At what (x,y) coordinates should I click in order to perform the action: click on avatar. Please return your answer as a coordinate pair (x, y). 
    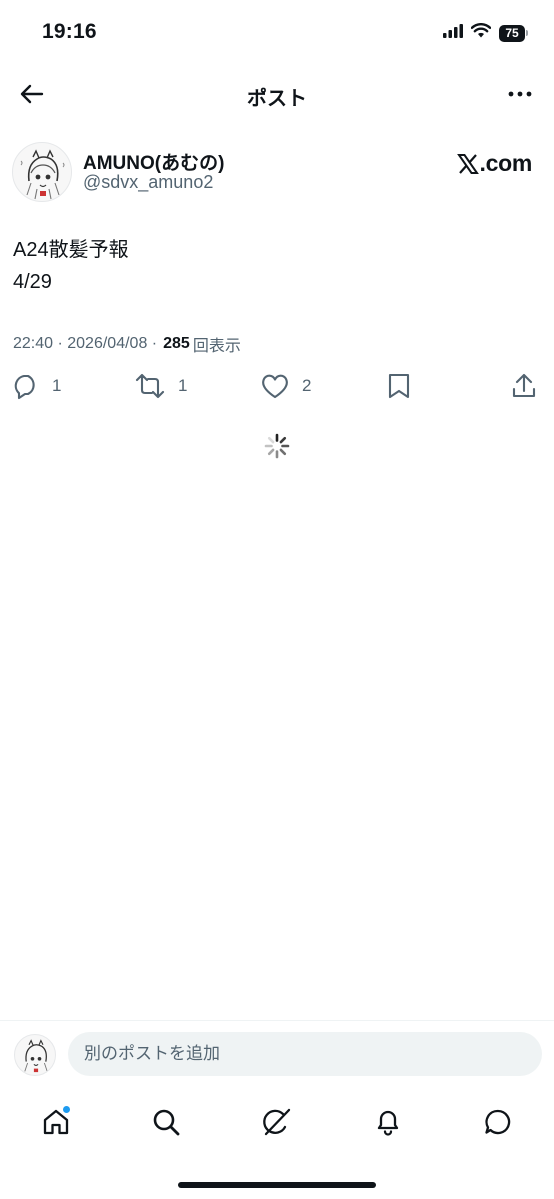
    Looking at the image, I should click on (42, 172).